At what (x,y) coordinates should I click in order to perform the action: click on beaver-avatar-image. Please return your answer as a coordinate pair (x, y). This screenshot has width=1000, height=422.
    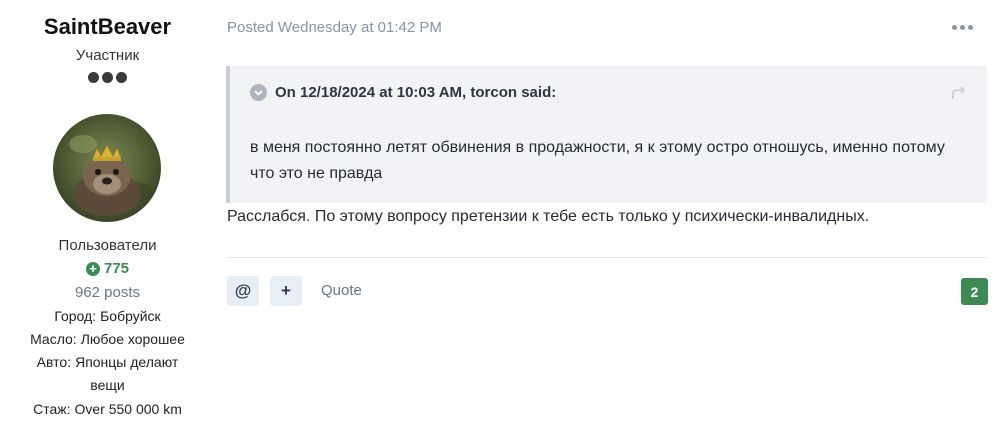
    Looking at the image, I should click on (107, 168).